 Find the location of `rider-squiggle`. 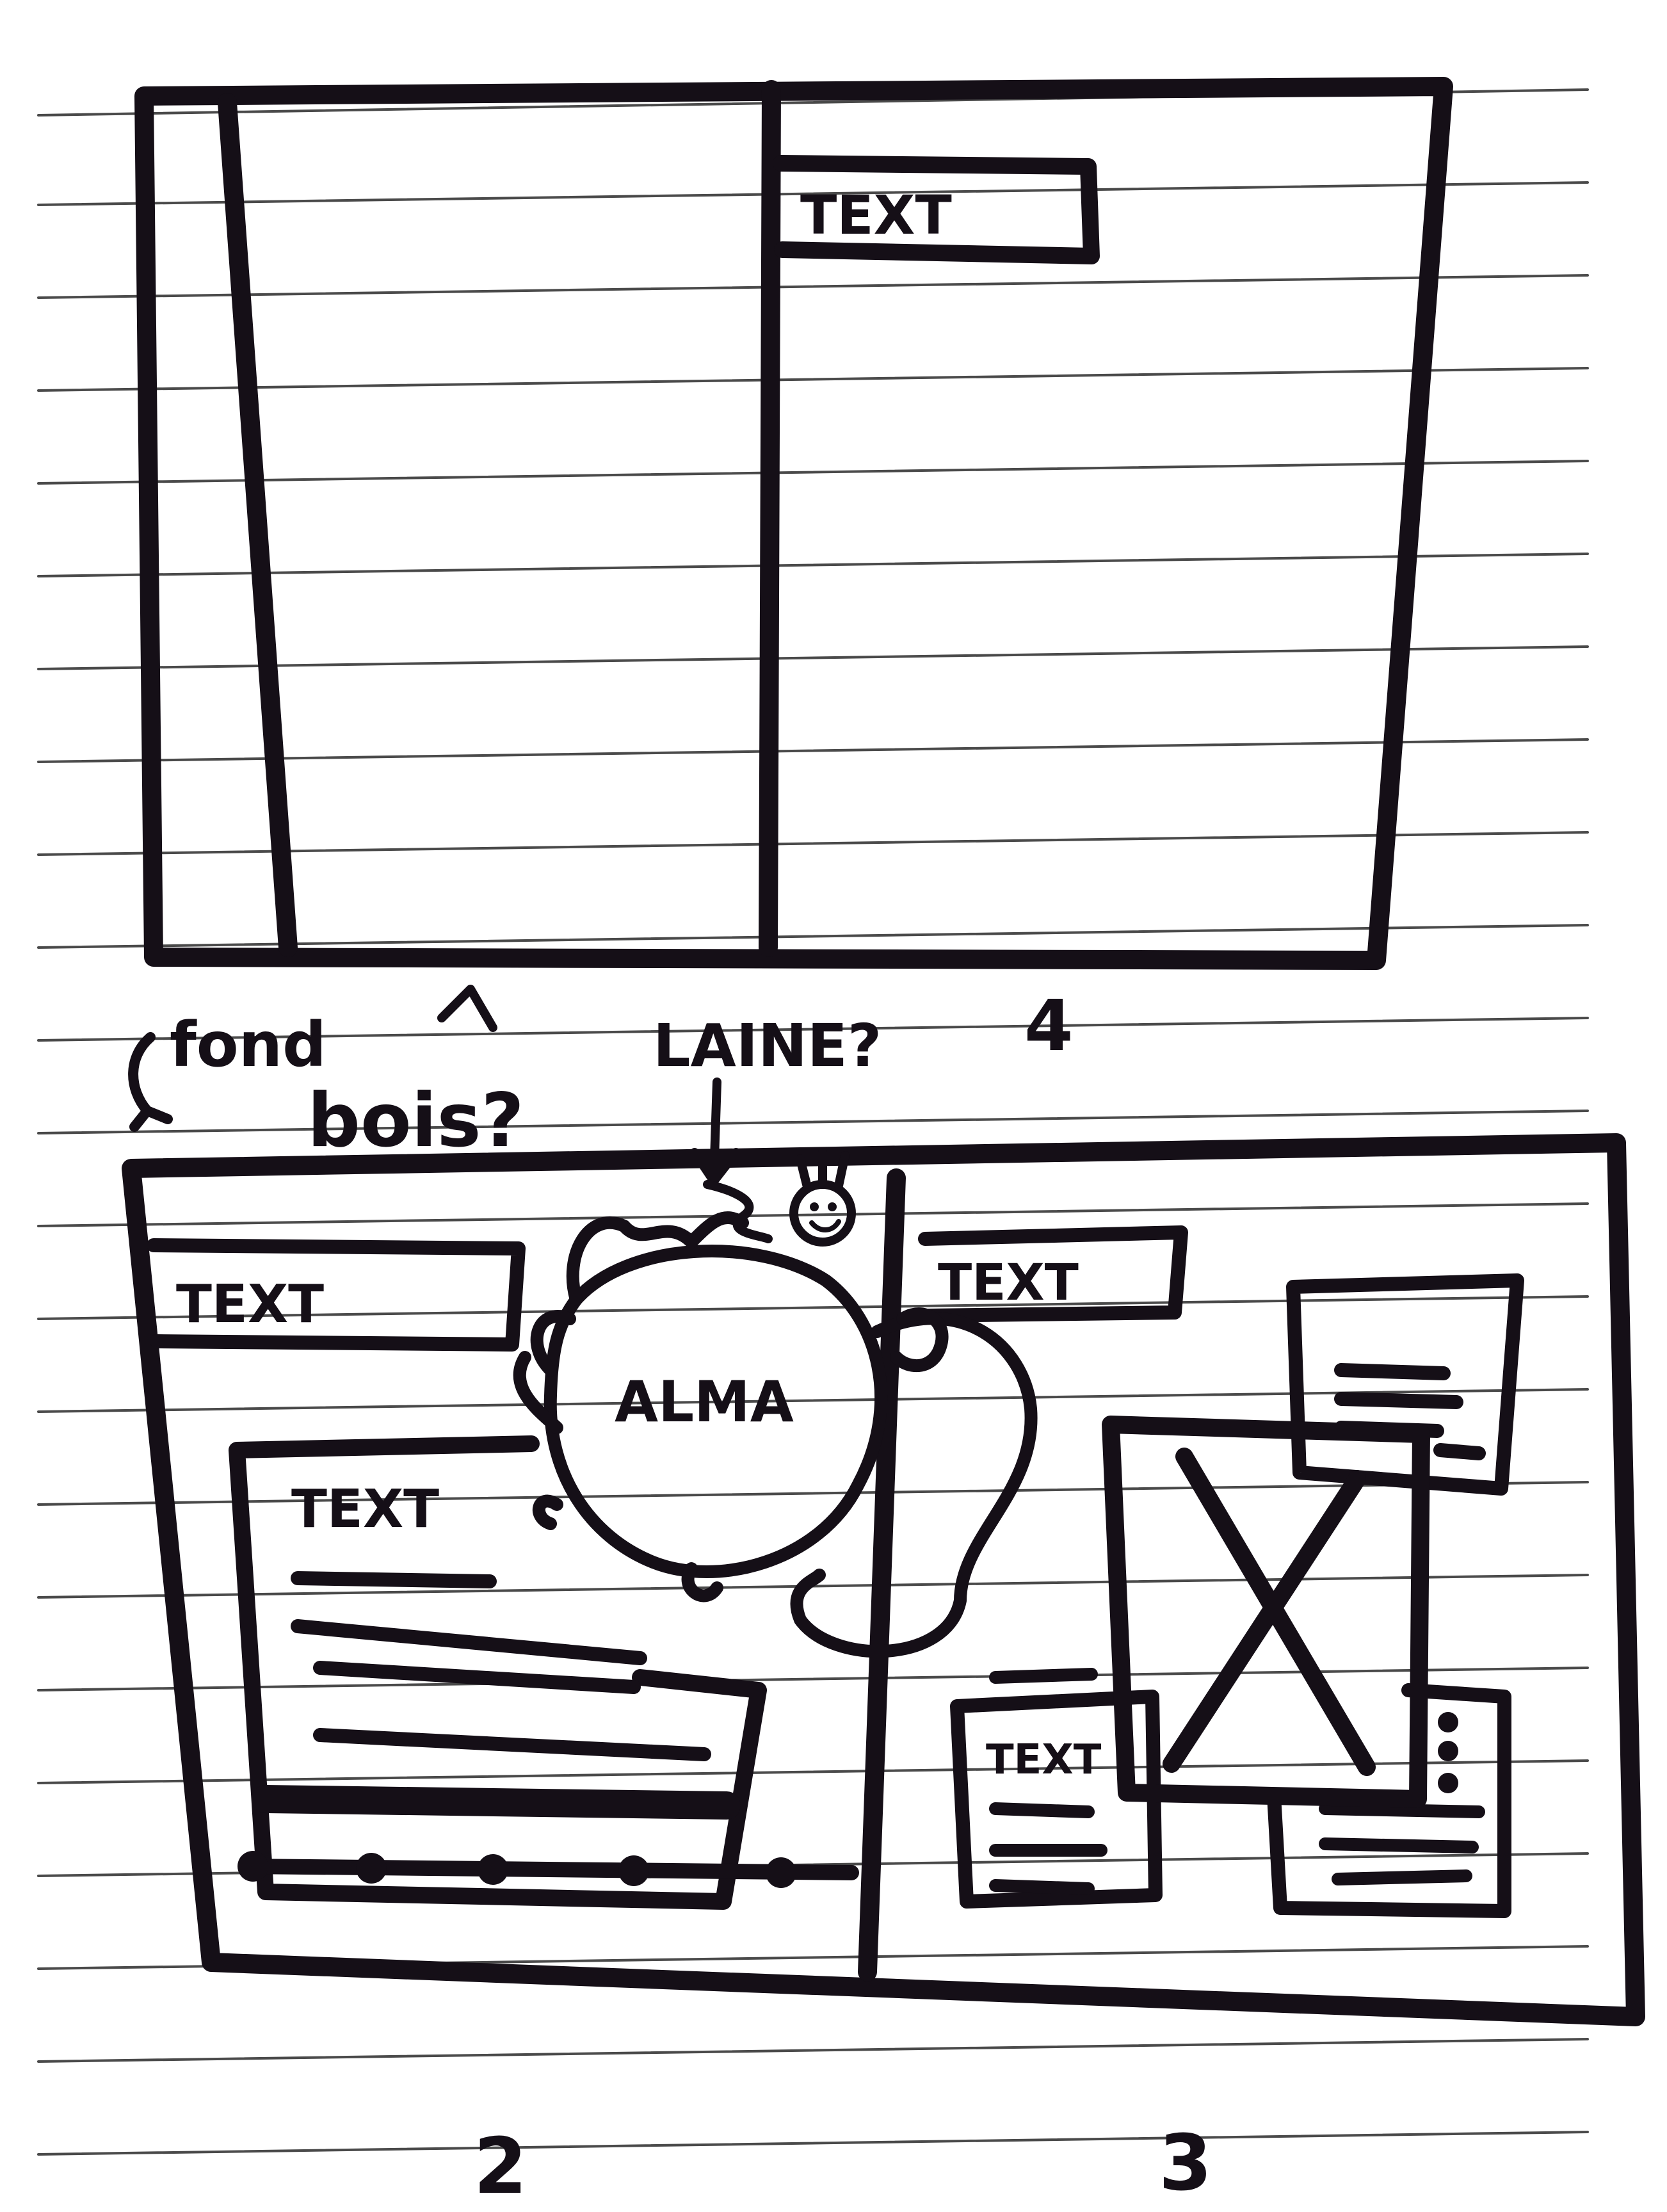

rider-squiggle is located at coordinates (738, 1211).